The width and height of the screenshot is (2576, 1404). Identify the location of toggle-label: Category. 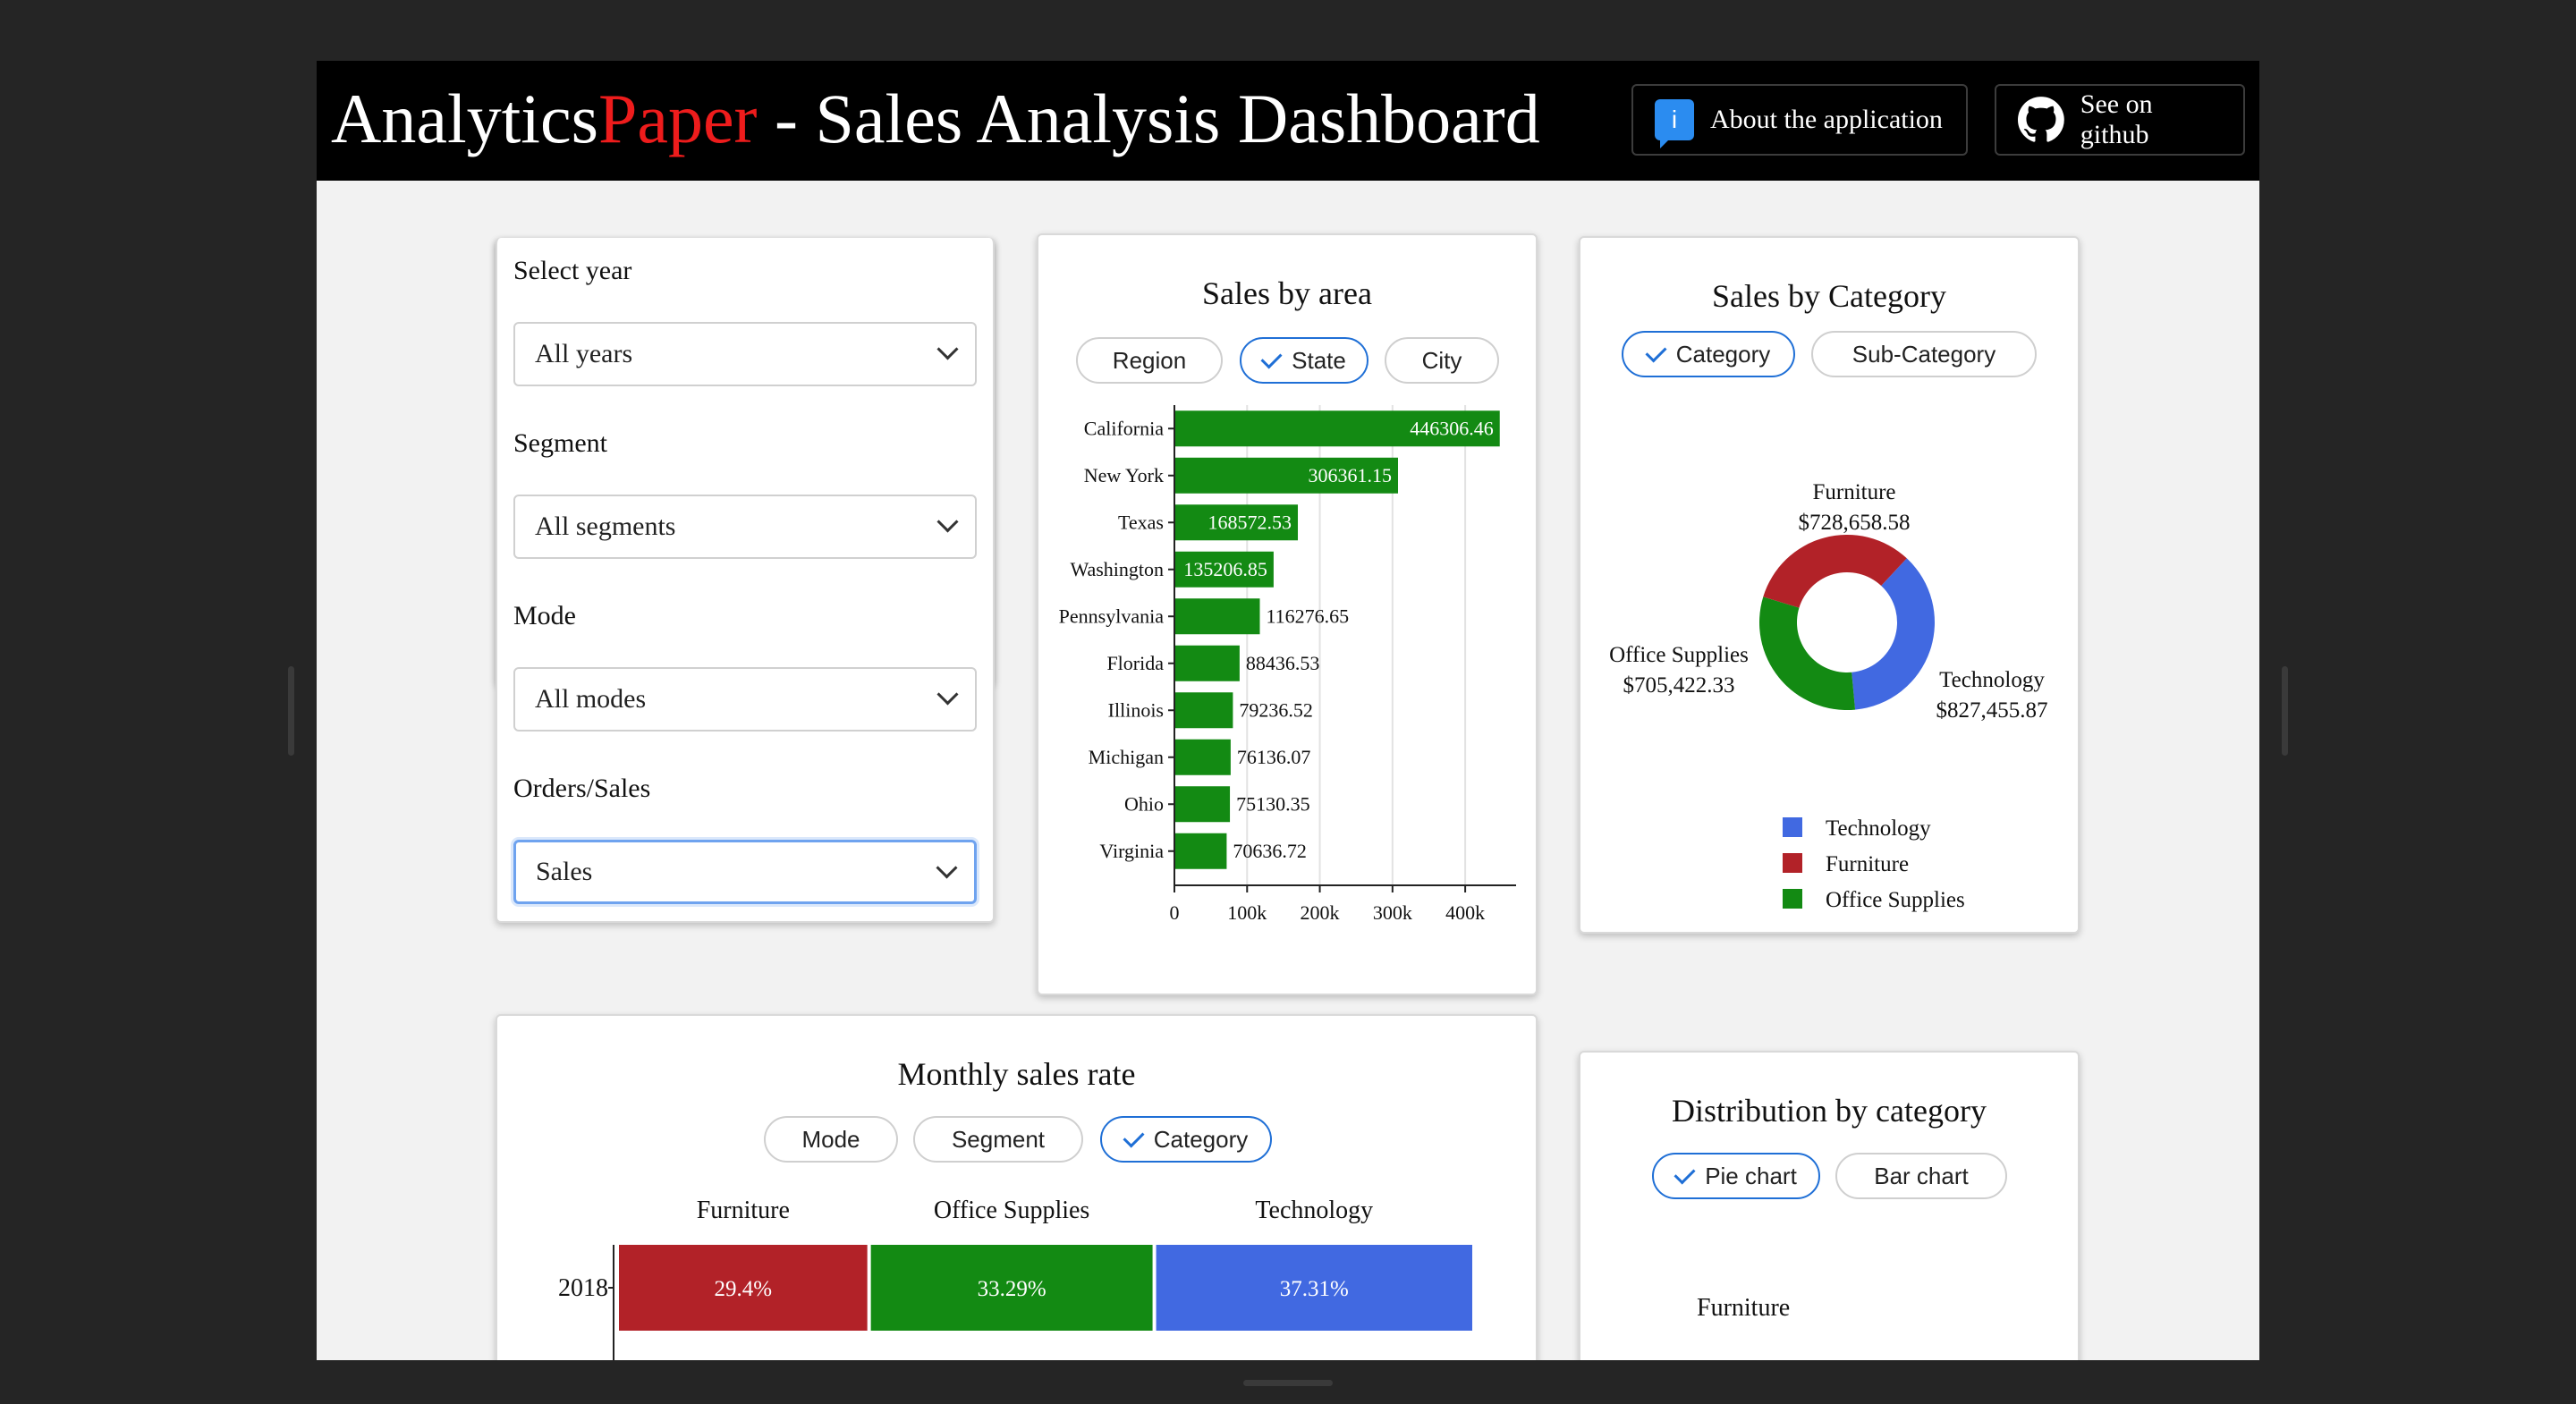
(1723, 354).